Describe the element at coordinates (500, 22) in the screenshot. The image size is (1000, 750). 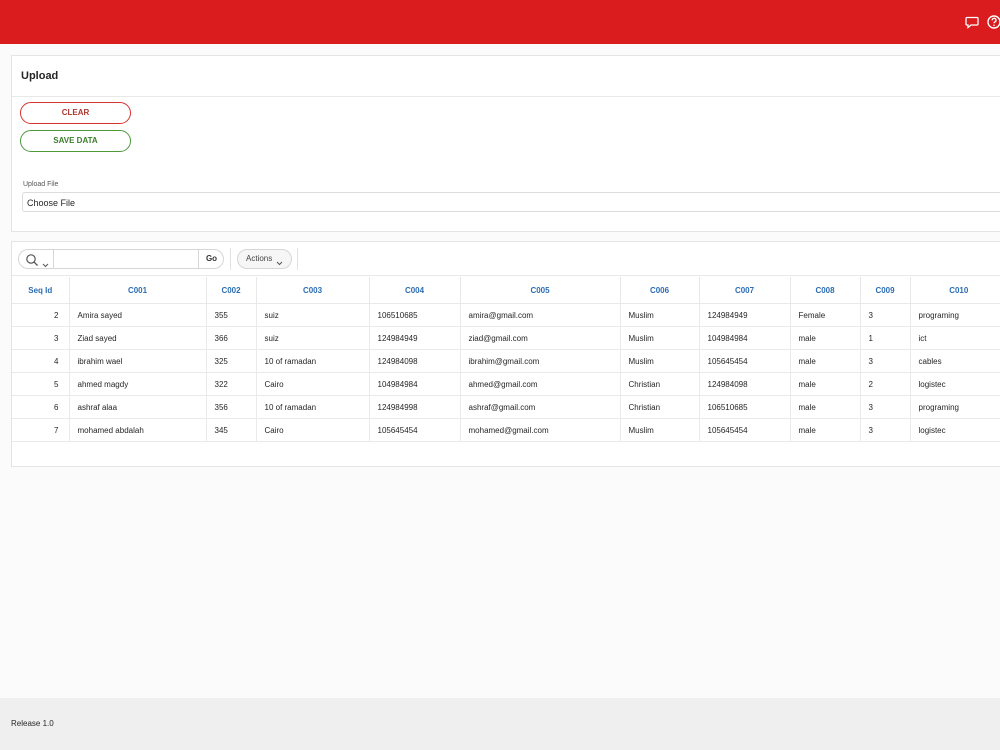
I see `top-header-bar` at that location.